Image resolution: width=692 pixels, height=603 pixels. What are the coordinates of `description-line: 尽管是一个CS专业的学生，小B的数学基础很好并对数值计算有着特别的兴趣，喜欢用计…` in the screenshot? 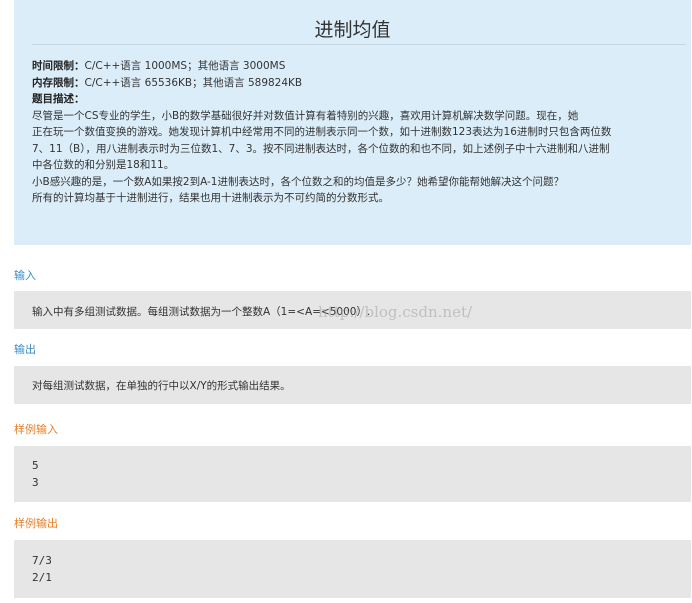 It's located at (305, 115).